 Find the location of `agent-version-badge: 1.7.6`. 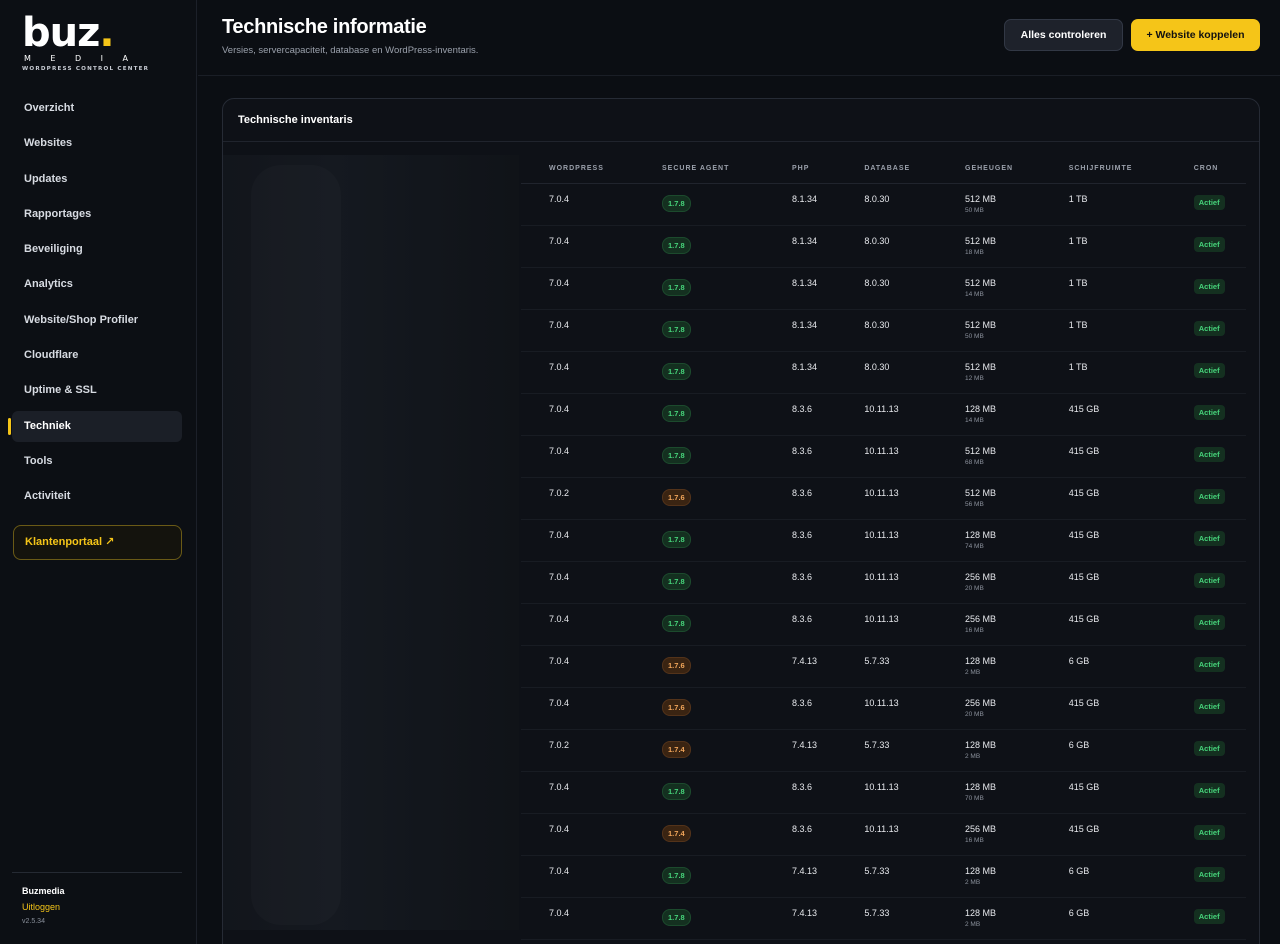

agent-version-badge: 1.7.6 is located at coordinates (676, 707).